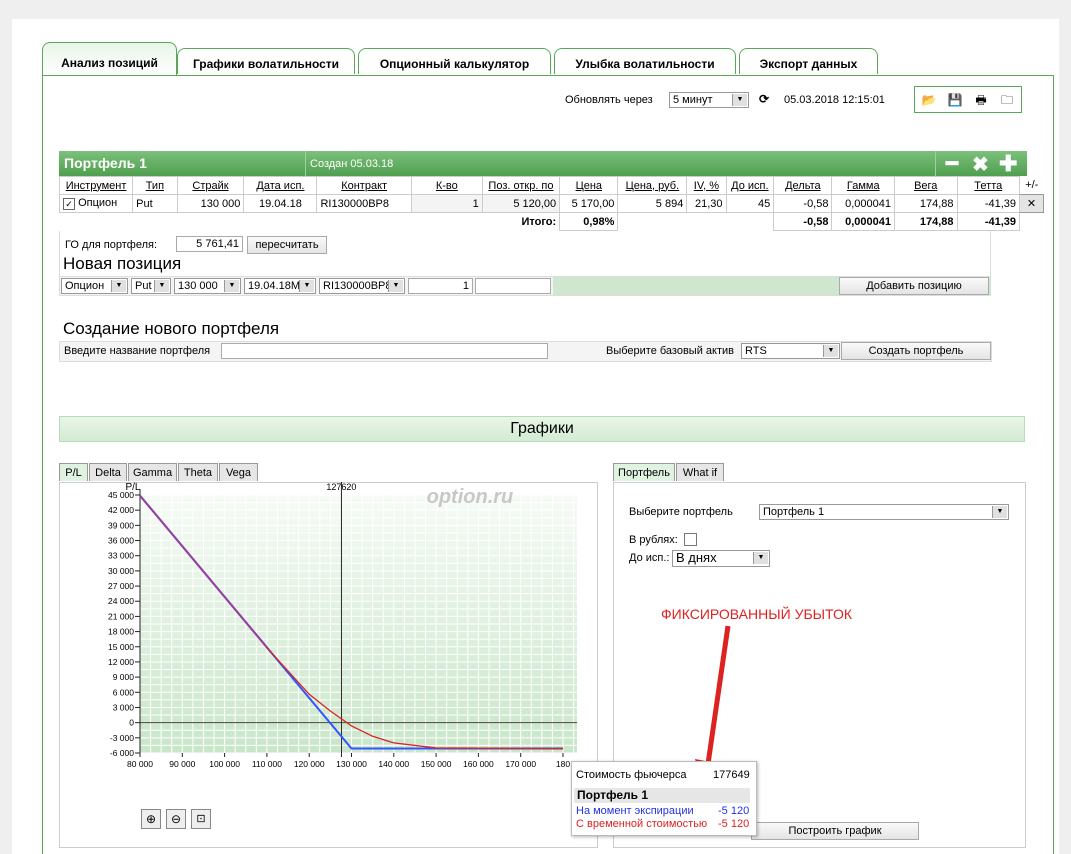 The height and width of the screenshot is (854, 1071). I want to click on folder-icon: 🗀, so click(1007, 100).